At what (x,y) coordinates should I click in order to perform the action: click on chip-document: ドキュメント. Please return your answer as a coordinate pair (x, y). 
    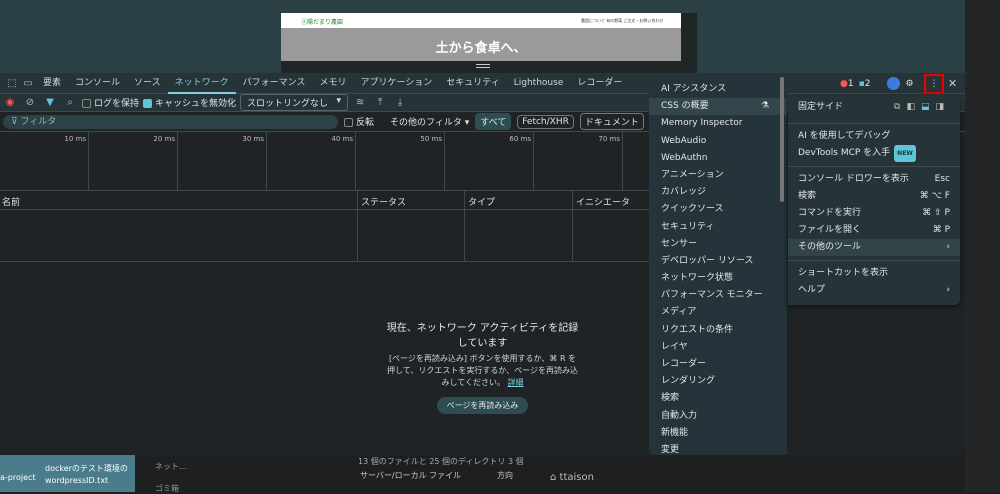
    Looking at the image, I should click on (611, 121).